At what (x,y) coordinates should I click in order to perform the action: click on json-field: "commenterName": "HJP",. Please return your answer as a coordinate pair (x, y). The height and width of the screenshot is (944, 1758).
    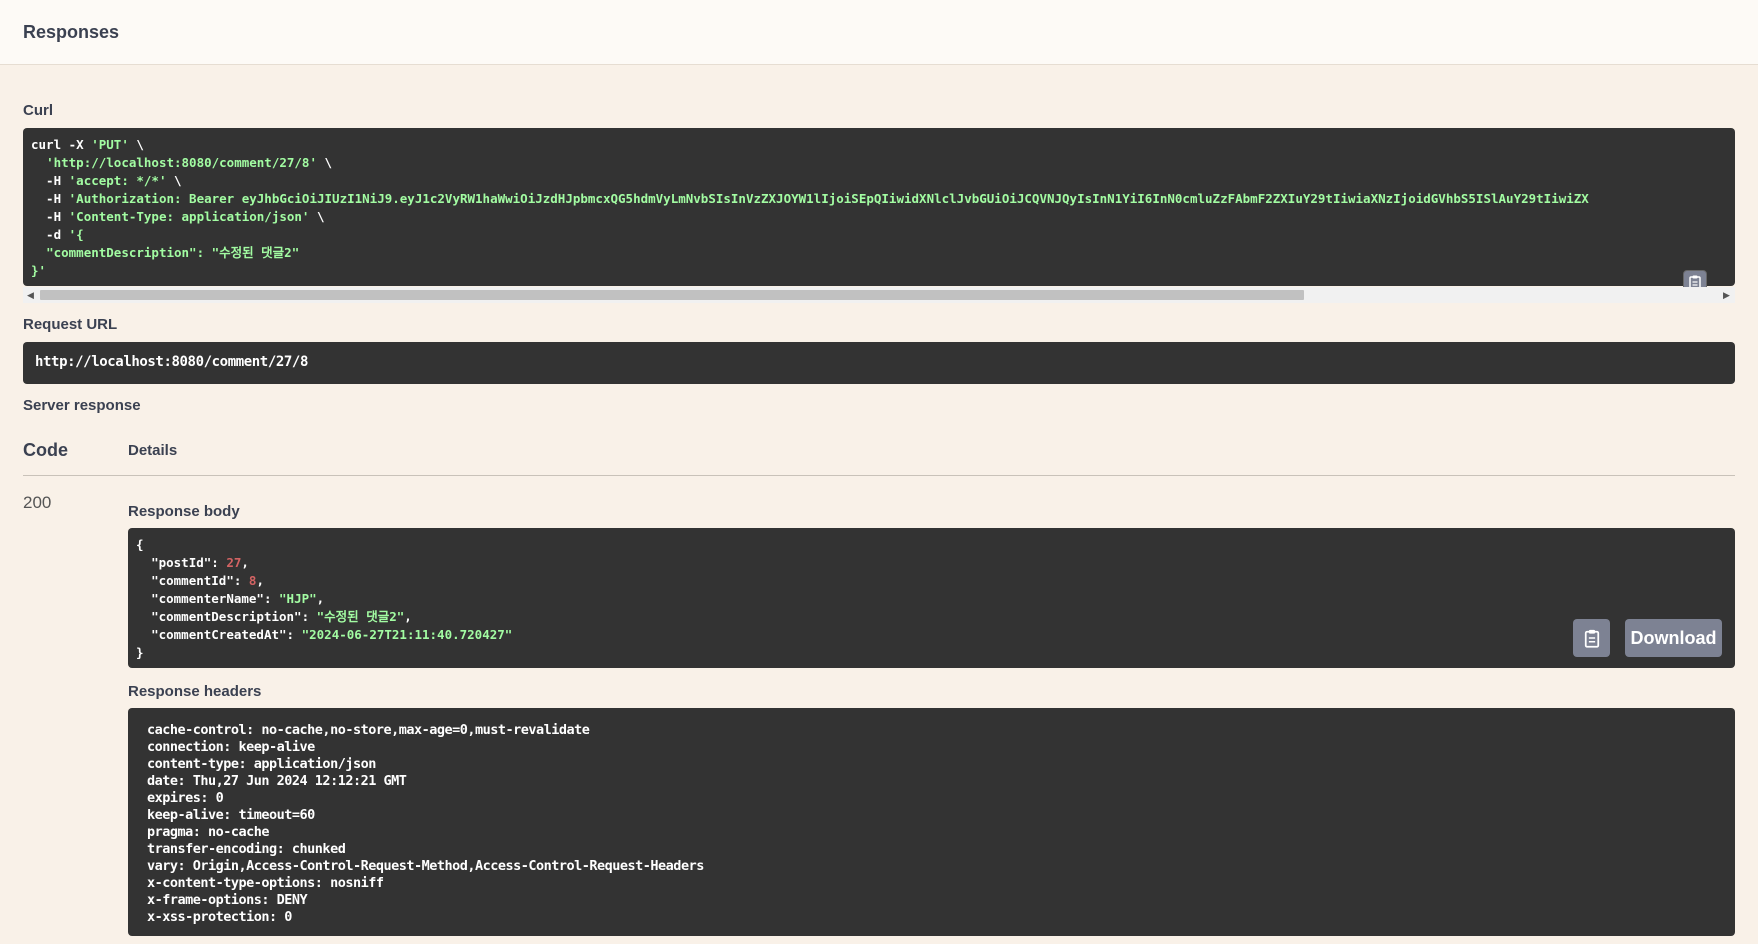
    Looking at the image, I should click on (931, 599).